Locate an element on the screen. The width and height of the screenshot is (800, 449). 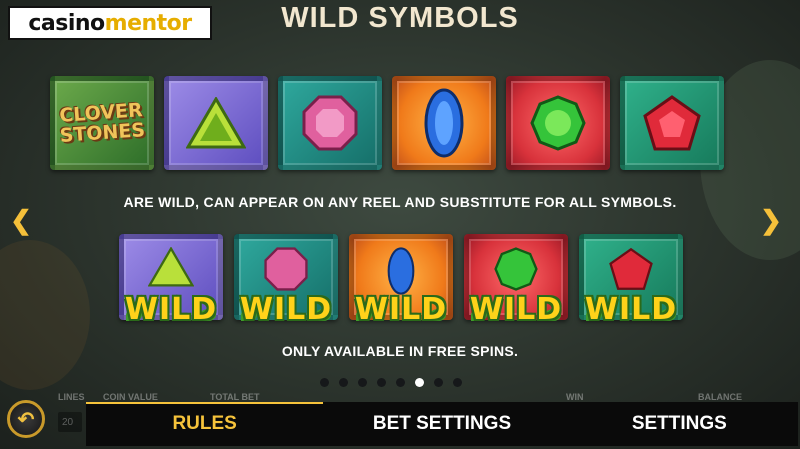
red-pentagon-gem-wild-symbol: WILD is located at coordinates (631, 280).